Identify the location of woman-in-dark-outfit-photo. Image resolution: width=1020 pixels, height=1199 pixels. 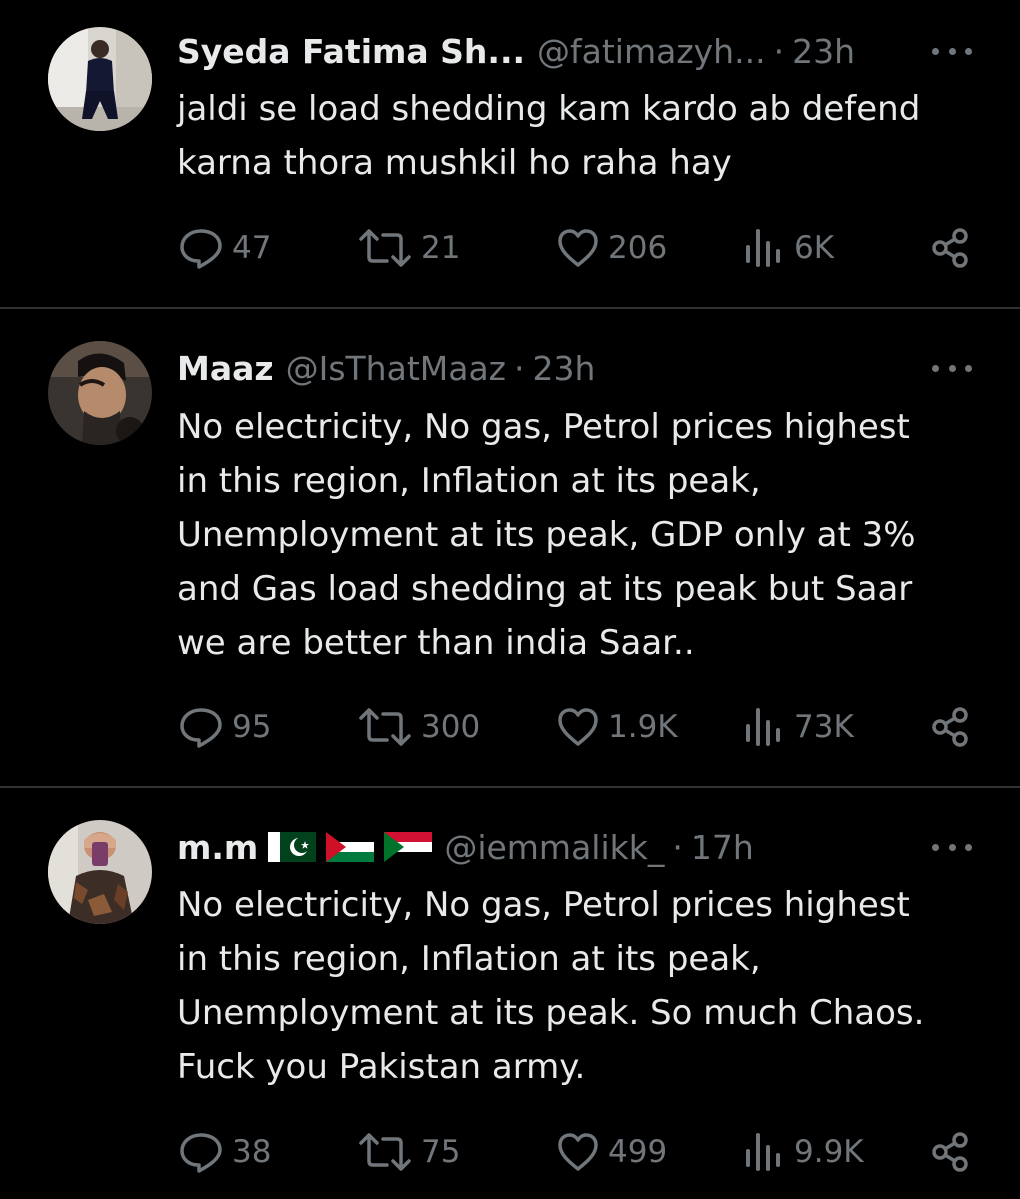
(100, 79).